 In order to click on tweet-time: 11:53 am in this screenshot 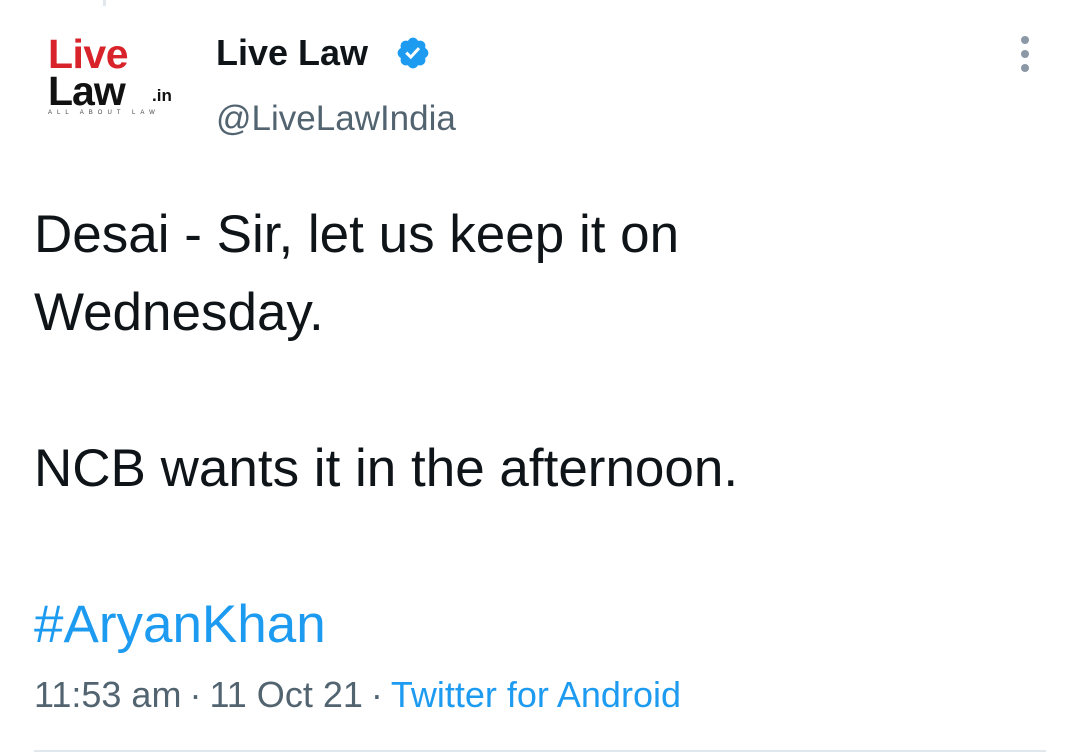, I will do `click(107, 694)`.